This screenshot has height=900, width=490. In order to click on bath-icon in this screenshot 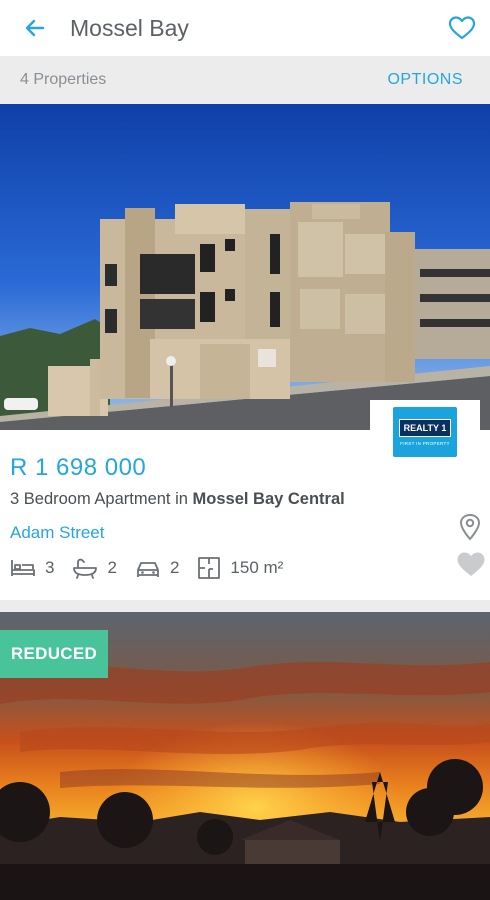, I will do `click(85, 568)`.